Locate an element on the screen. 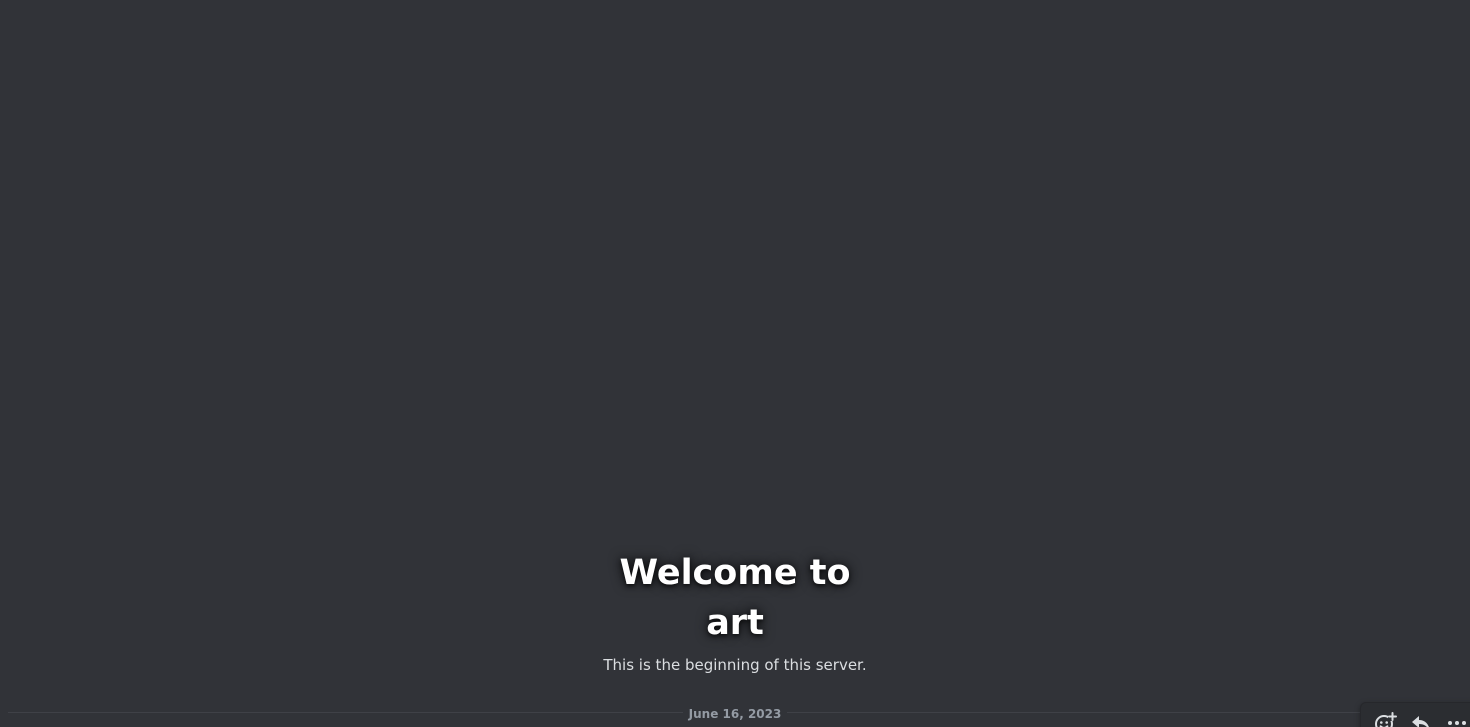 The height and width of the screenshot is (727, 1470). add-reaction-button is located at coordinates (1385, 717).